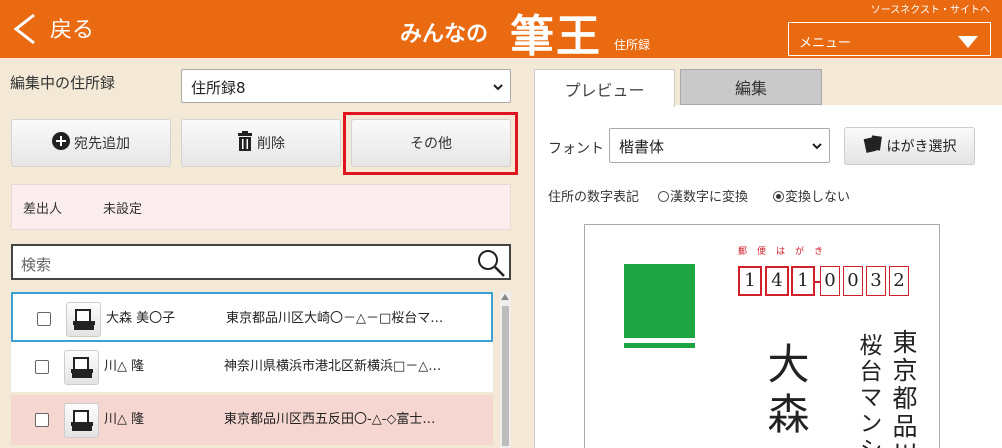 This screenshot has height=448, width=1002. I want to click on font-select: 楷書体, so click(719, 145).